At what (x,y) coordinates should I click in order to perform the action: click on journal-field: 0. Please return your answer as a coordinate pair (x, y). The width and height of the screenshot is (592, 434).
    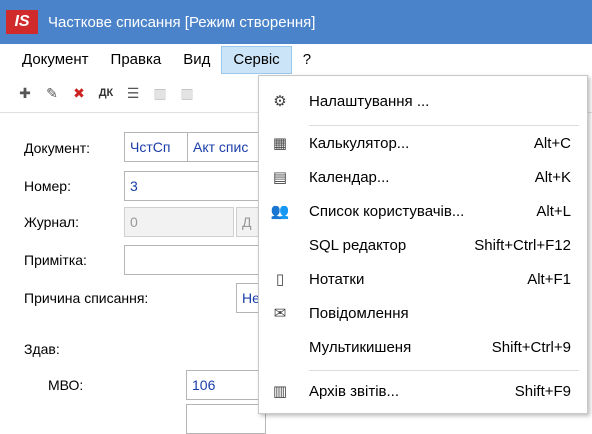
    Looking at the image, I should click on (179, 222).